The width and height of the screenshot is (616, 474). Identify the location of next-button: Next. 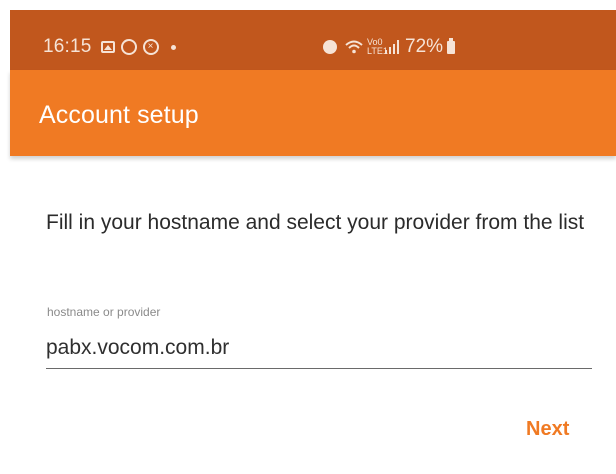
(547, 429).